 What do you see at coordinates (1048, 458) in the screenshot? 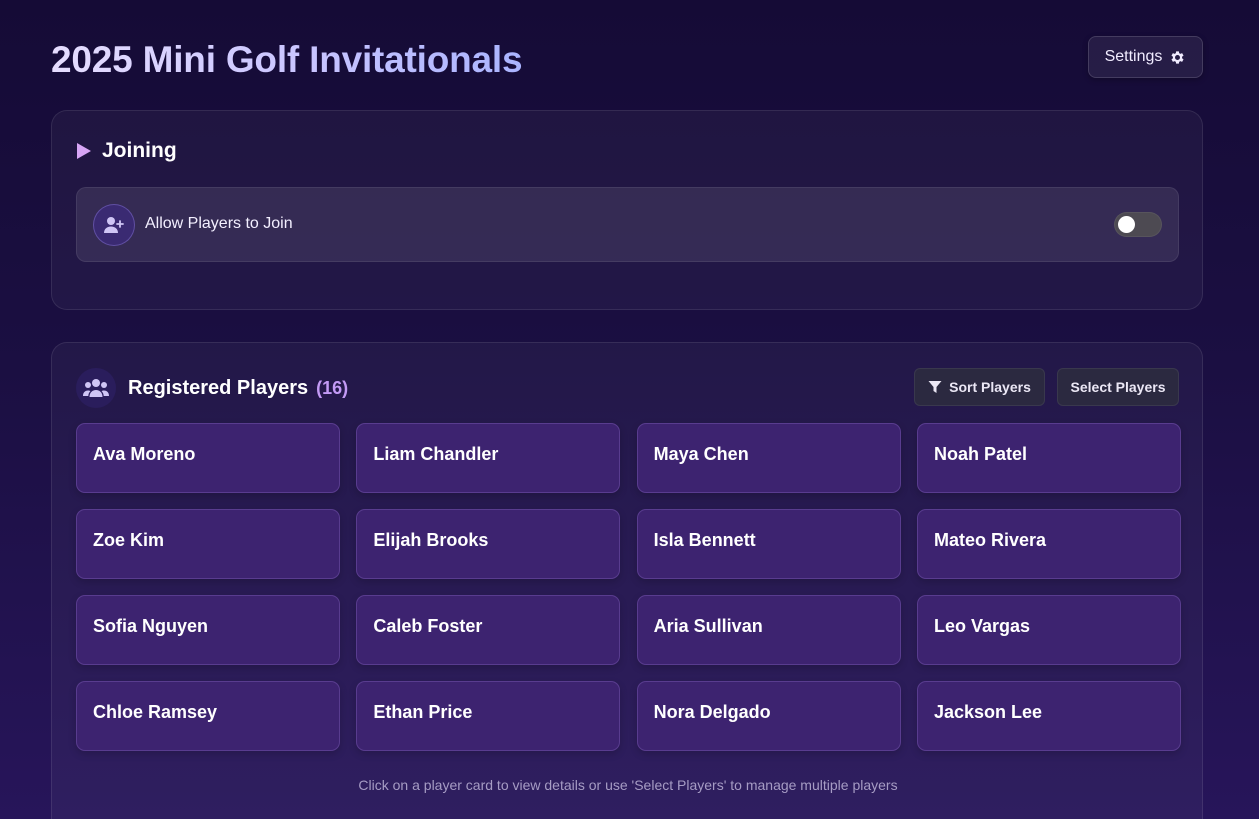
I see `player-card: Noah Patel` at bounding box center [1048, 458].